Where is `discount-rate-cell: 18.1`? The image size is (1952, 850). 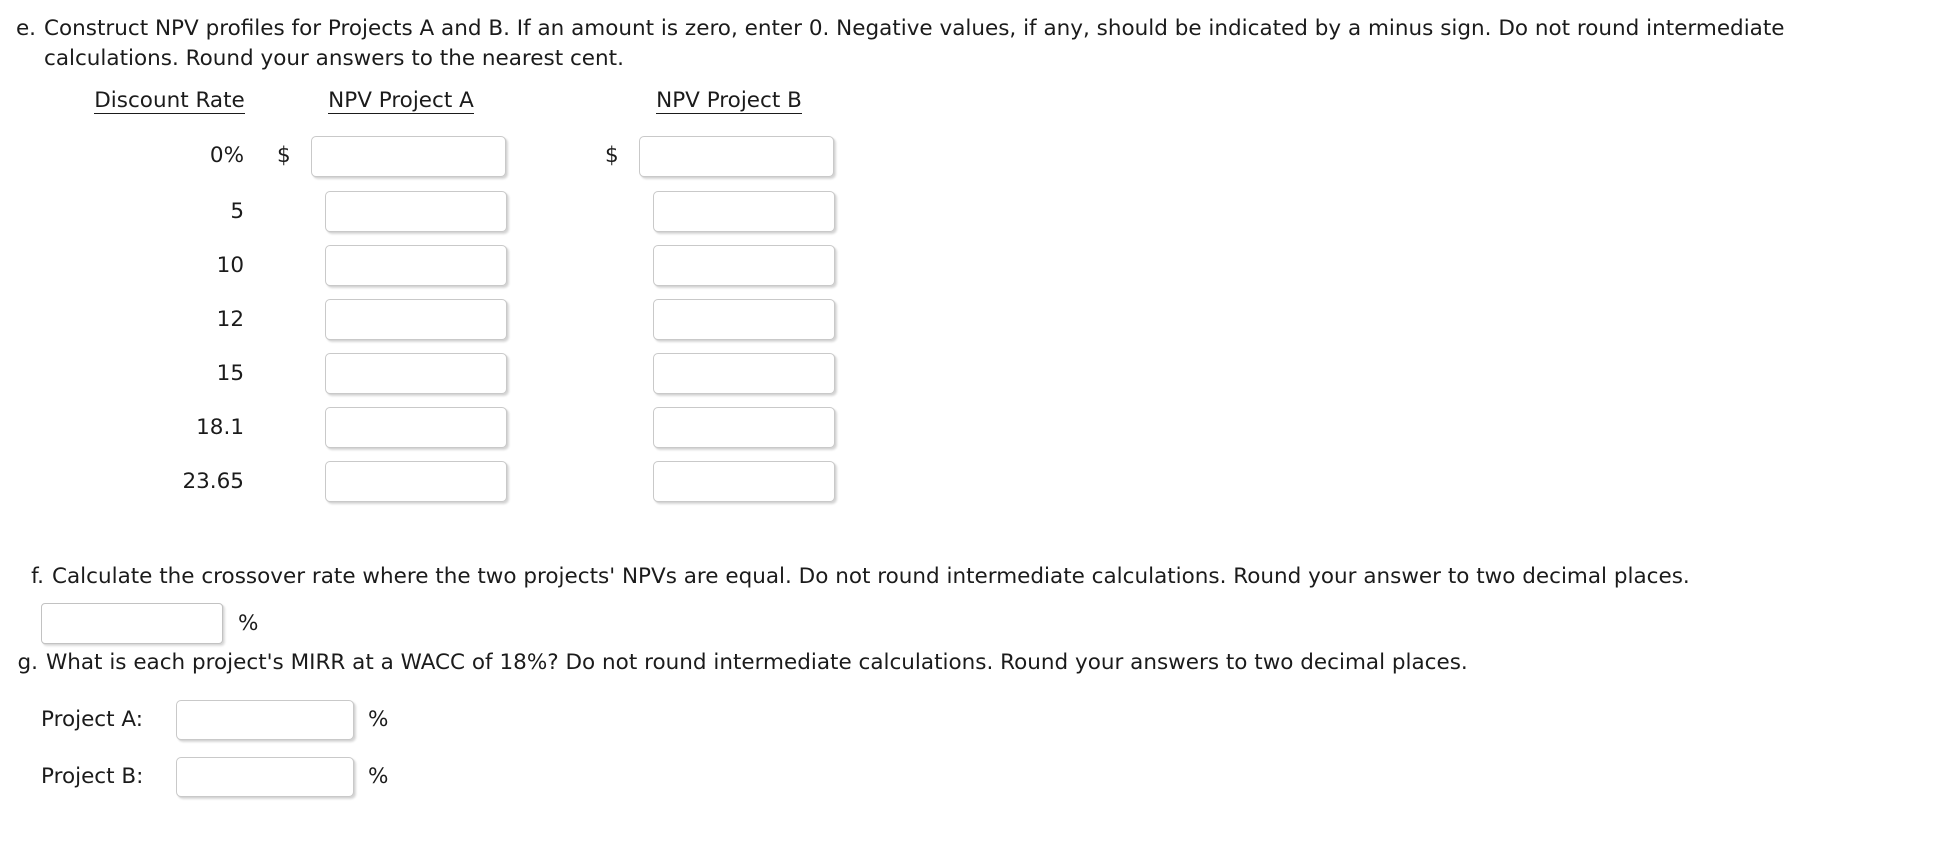 discount-rate-cell: 18.1 is located at coordinates (220, 427).